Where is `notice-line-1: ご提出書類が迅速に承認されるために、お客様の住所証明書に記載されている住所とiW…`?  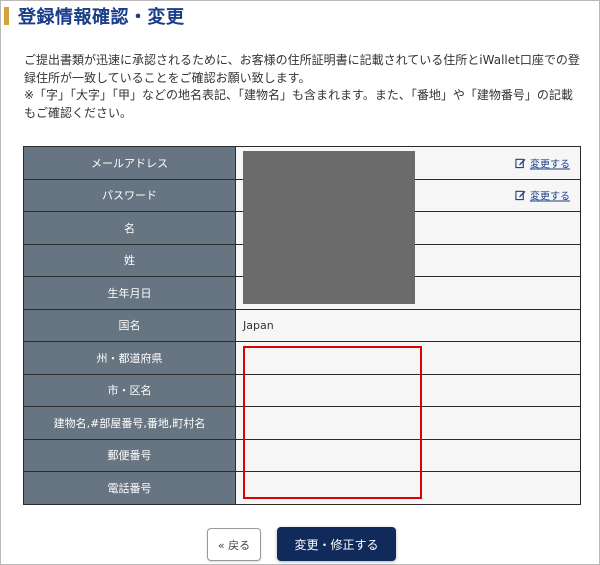 notice-line-1: ご提出書類が迅速に承認されるために、お客様の住所証明書に記載されている住所とiW… is located at coordinates (302, 69).